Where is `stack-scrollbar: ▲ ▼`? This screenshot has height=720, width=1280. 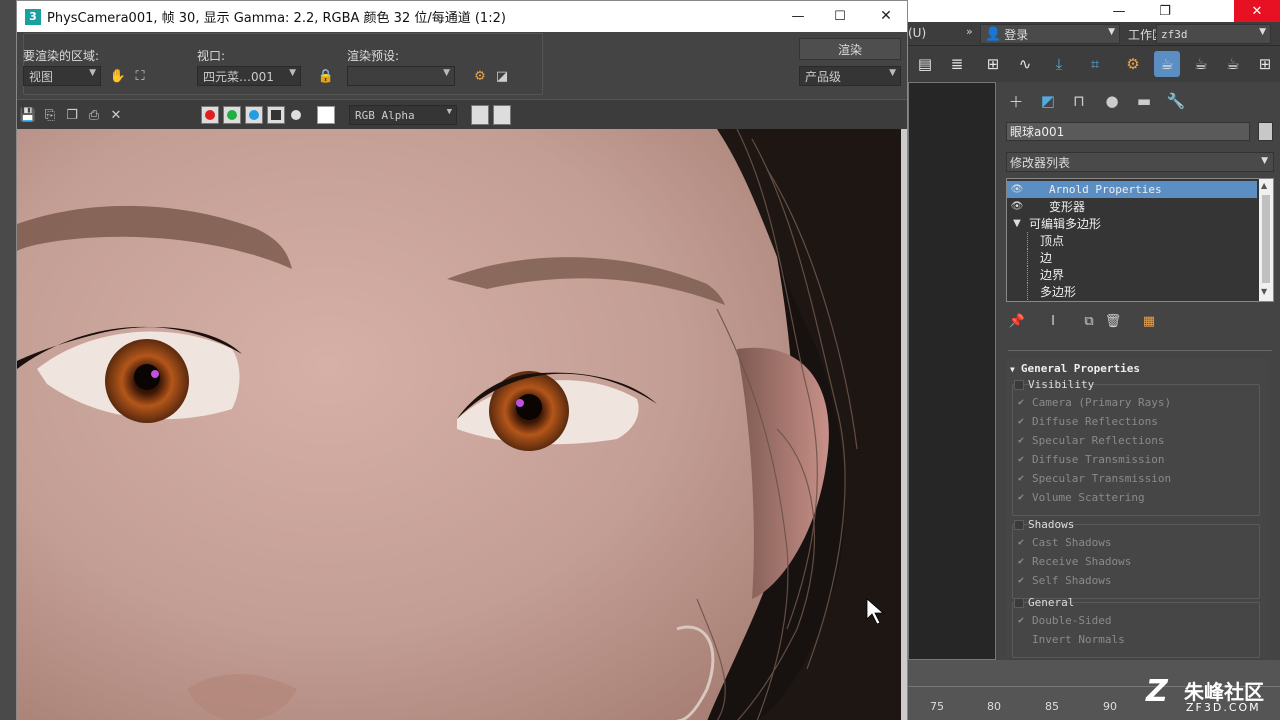 stack-scrollbar: ▲ ▼ is located at coordinates (1266, 240).